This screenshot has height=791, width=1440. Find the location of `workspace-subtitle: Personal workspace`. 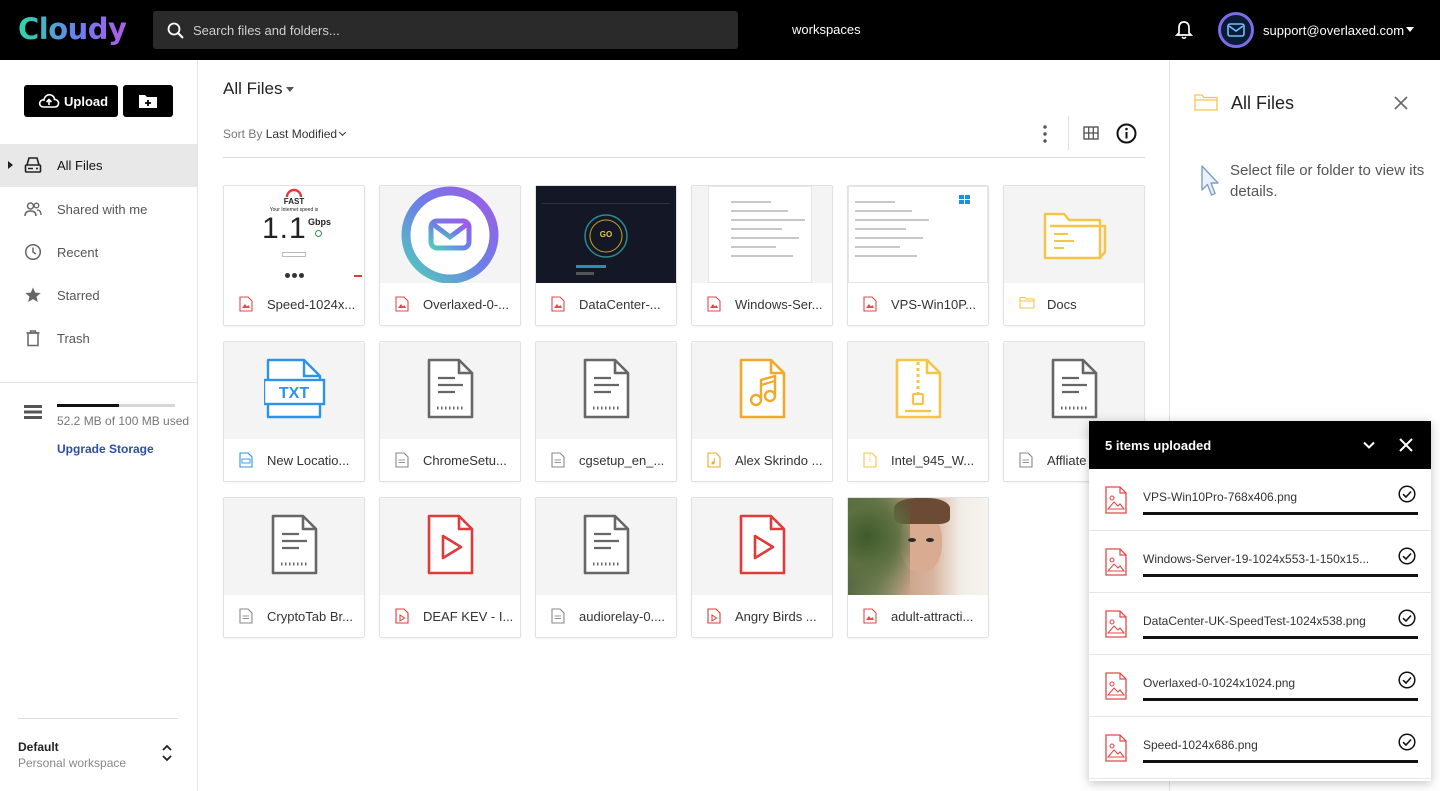

workspace-subtitle: Personal workspace is located at coordinates (72, 763).